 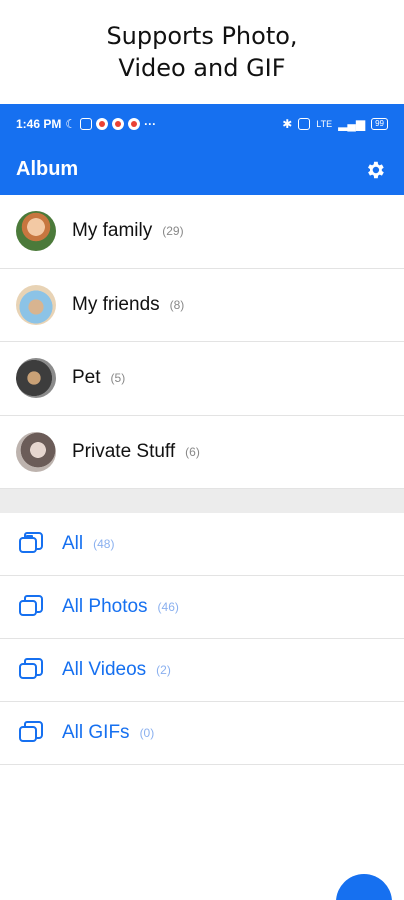 I want to click on status-time: 1:46 PM, so click(x=39, y=124).